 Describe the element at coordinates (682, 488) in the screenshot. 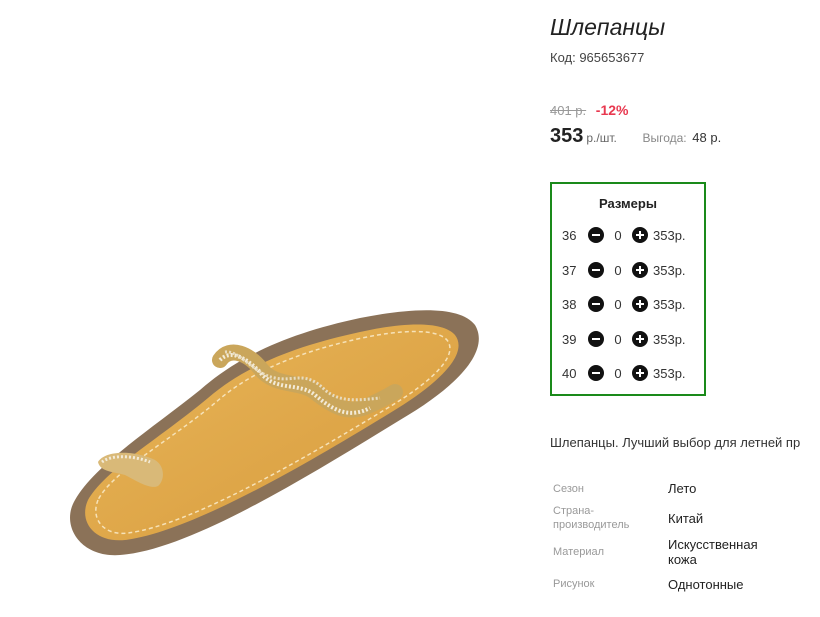

I see `attribute-value: Лето` at that location.